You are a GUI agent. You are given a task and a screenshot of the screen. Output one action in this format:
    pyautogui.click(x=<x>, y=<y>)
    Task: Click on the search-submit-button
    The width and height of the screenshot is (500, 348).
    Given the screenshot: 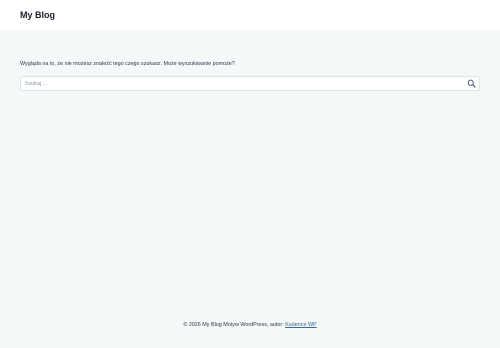 What is the action you would take?
    pyautogui.click(x=471, y=83)
    